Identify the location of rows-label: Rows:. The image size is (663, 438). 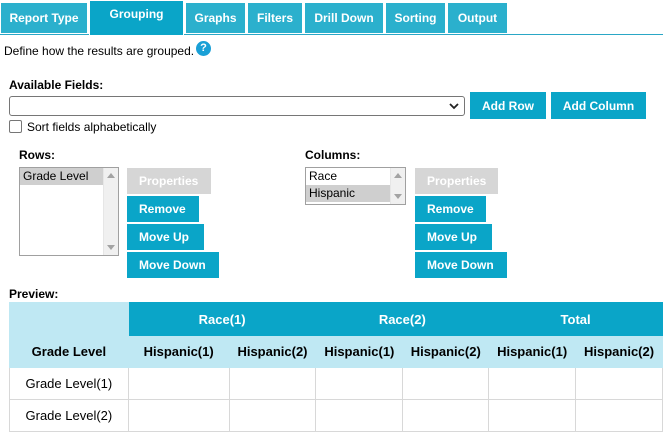
(37, 155).